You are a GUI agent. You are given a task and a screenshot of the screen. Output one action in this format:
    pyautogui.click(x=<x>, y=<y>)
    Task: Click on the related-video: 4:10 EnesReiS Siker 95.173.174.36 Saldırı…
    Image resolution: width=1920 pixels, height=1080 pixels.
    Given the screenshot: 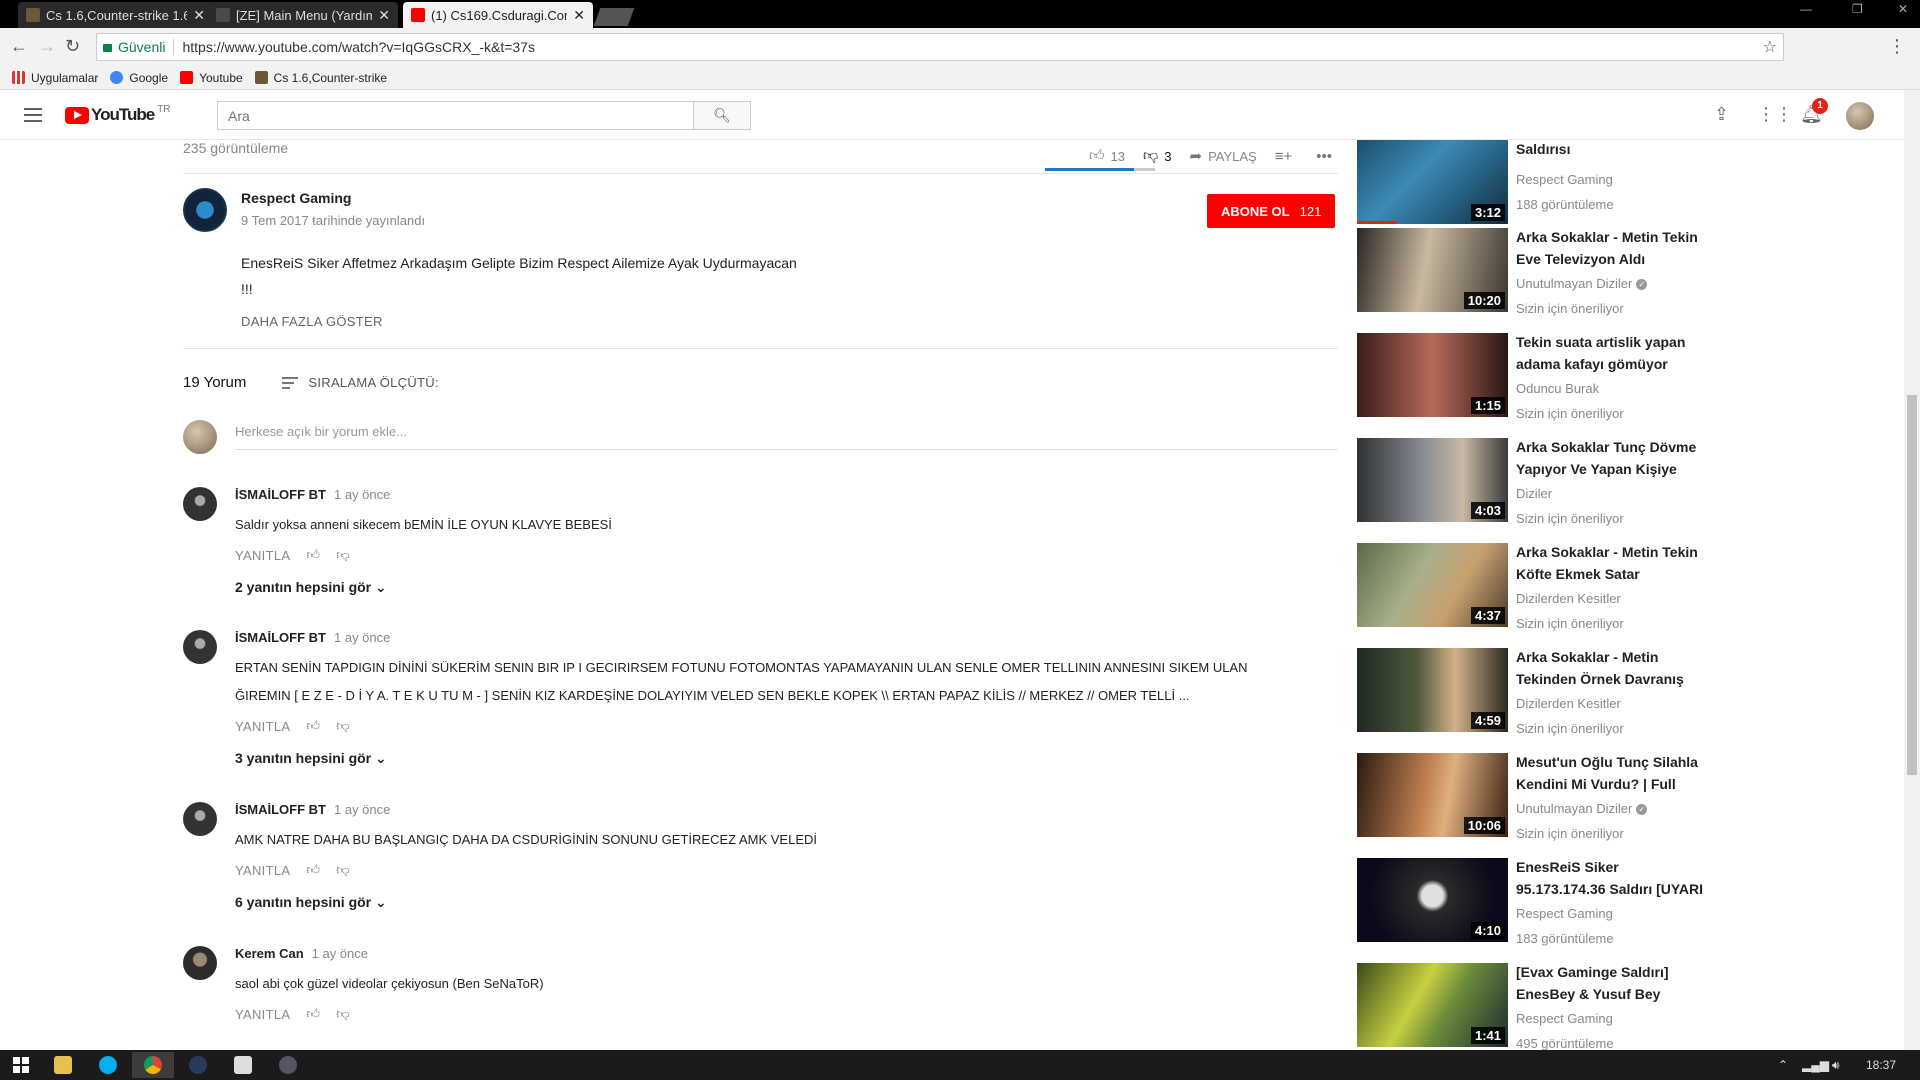 What is the action you would take?
    pyautogui.click(x=1537, y=902)
    